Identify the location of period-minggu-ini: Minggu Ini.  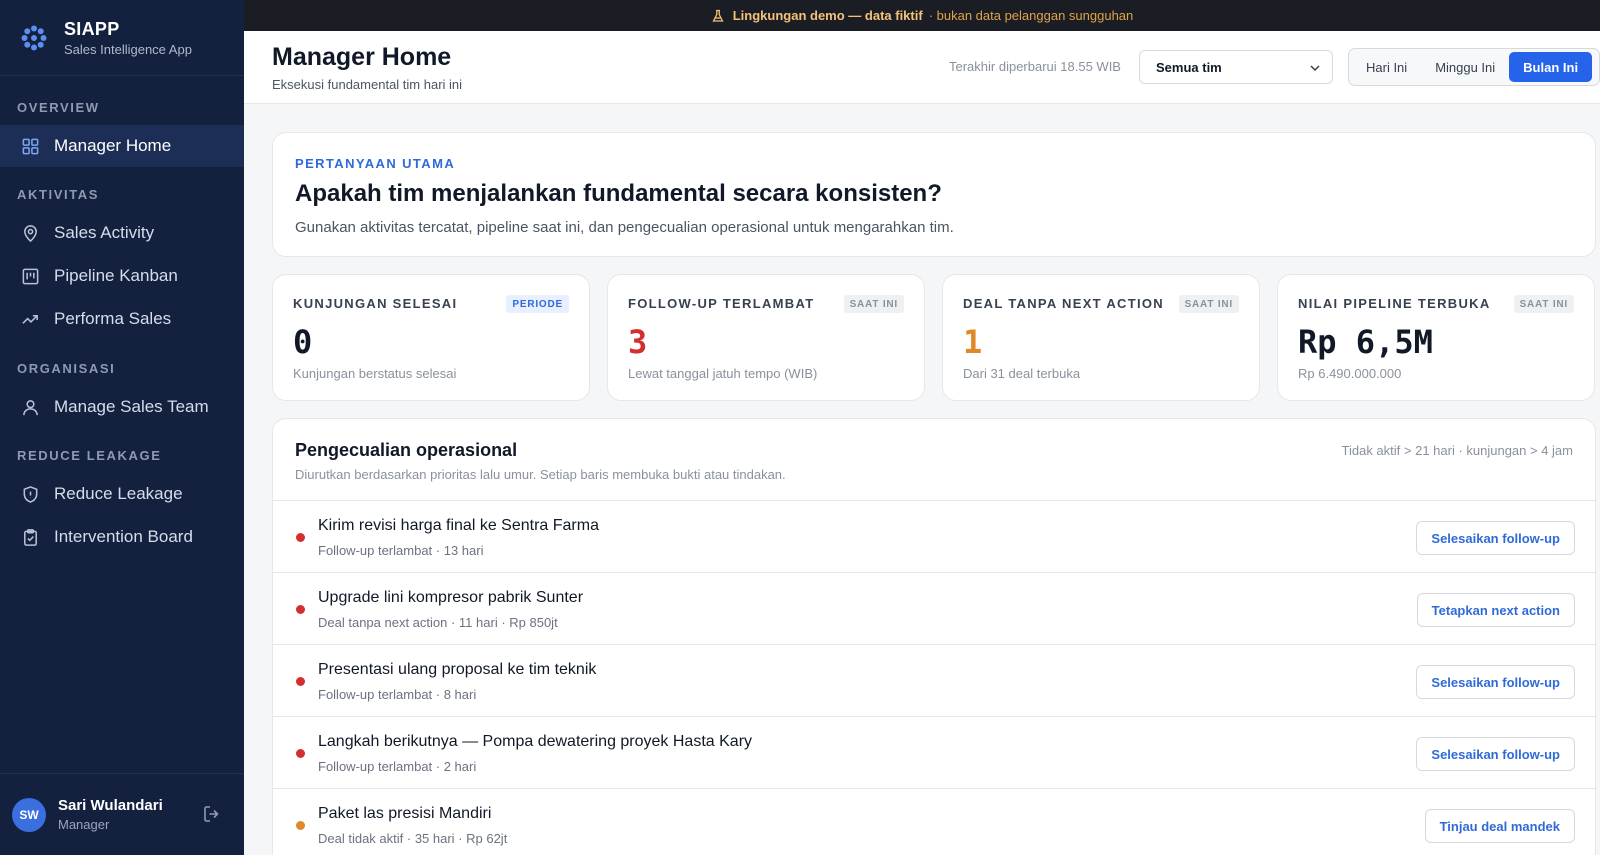
(1465, 67).